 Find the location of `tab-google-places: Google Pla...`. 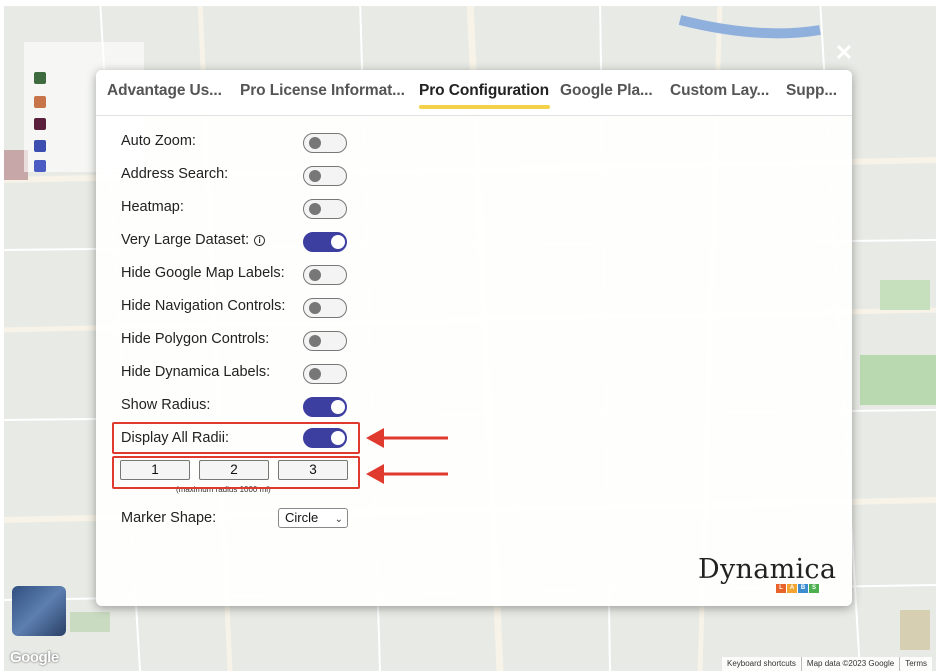

tab-google-places: Google Pla... is located at coordinates (606, 95).